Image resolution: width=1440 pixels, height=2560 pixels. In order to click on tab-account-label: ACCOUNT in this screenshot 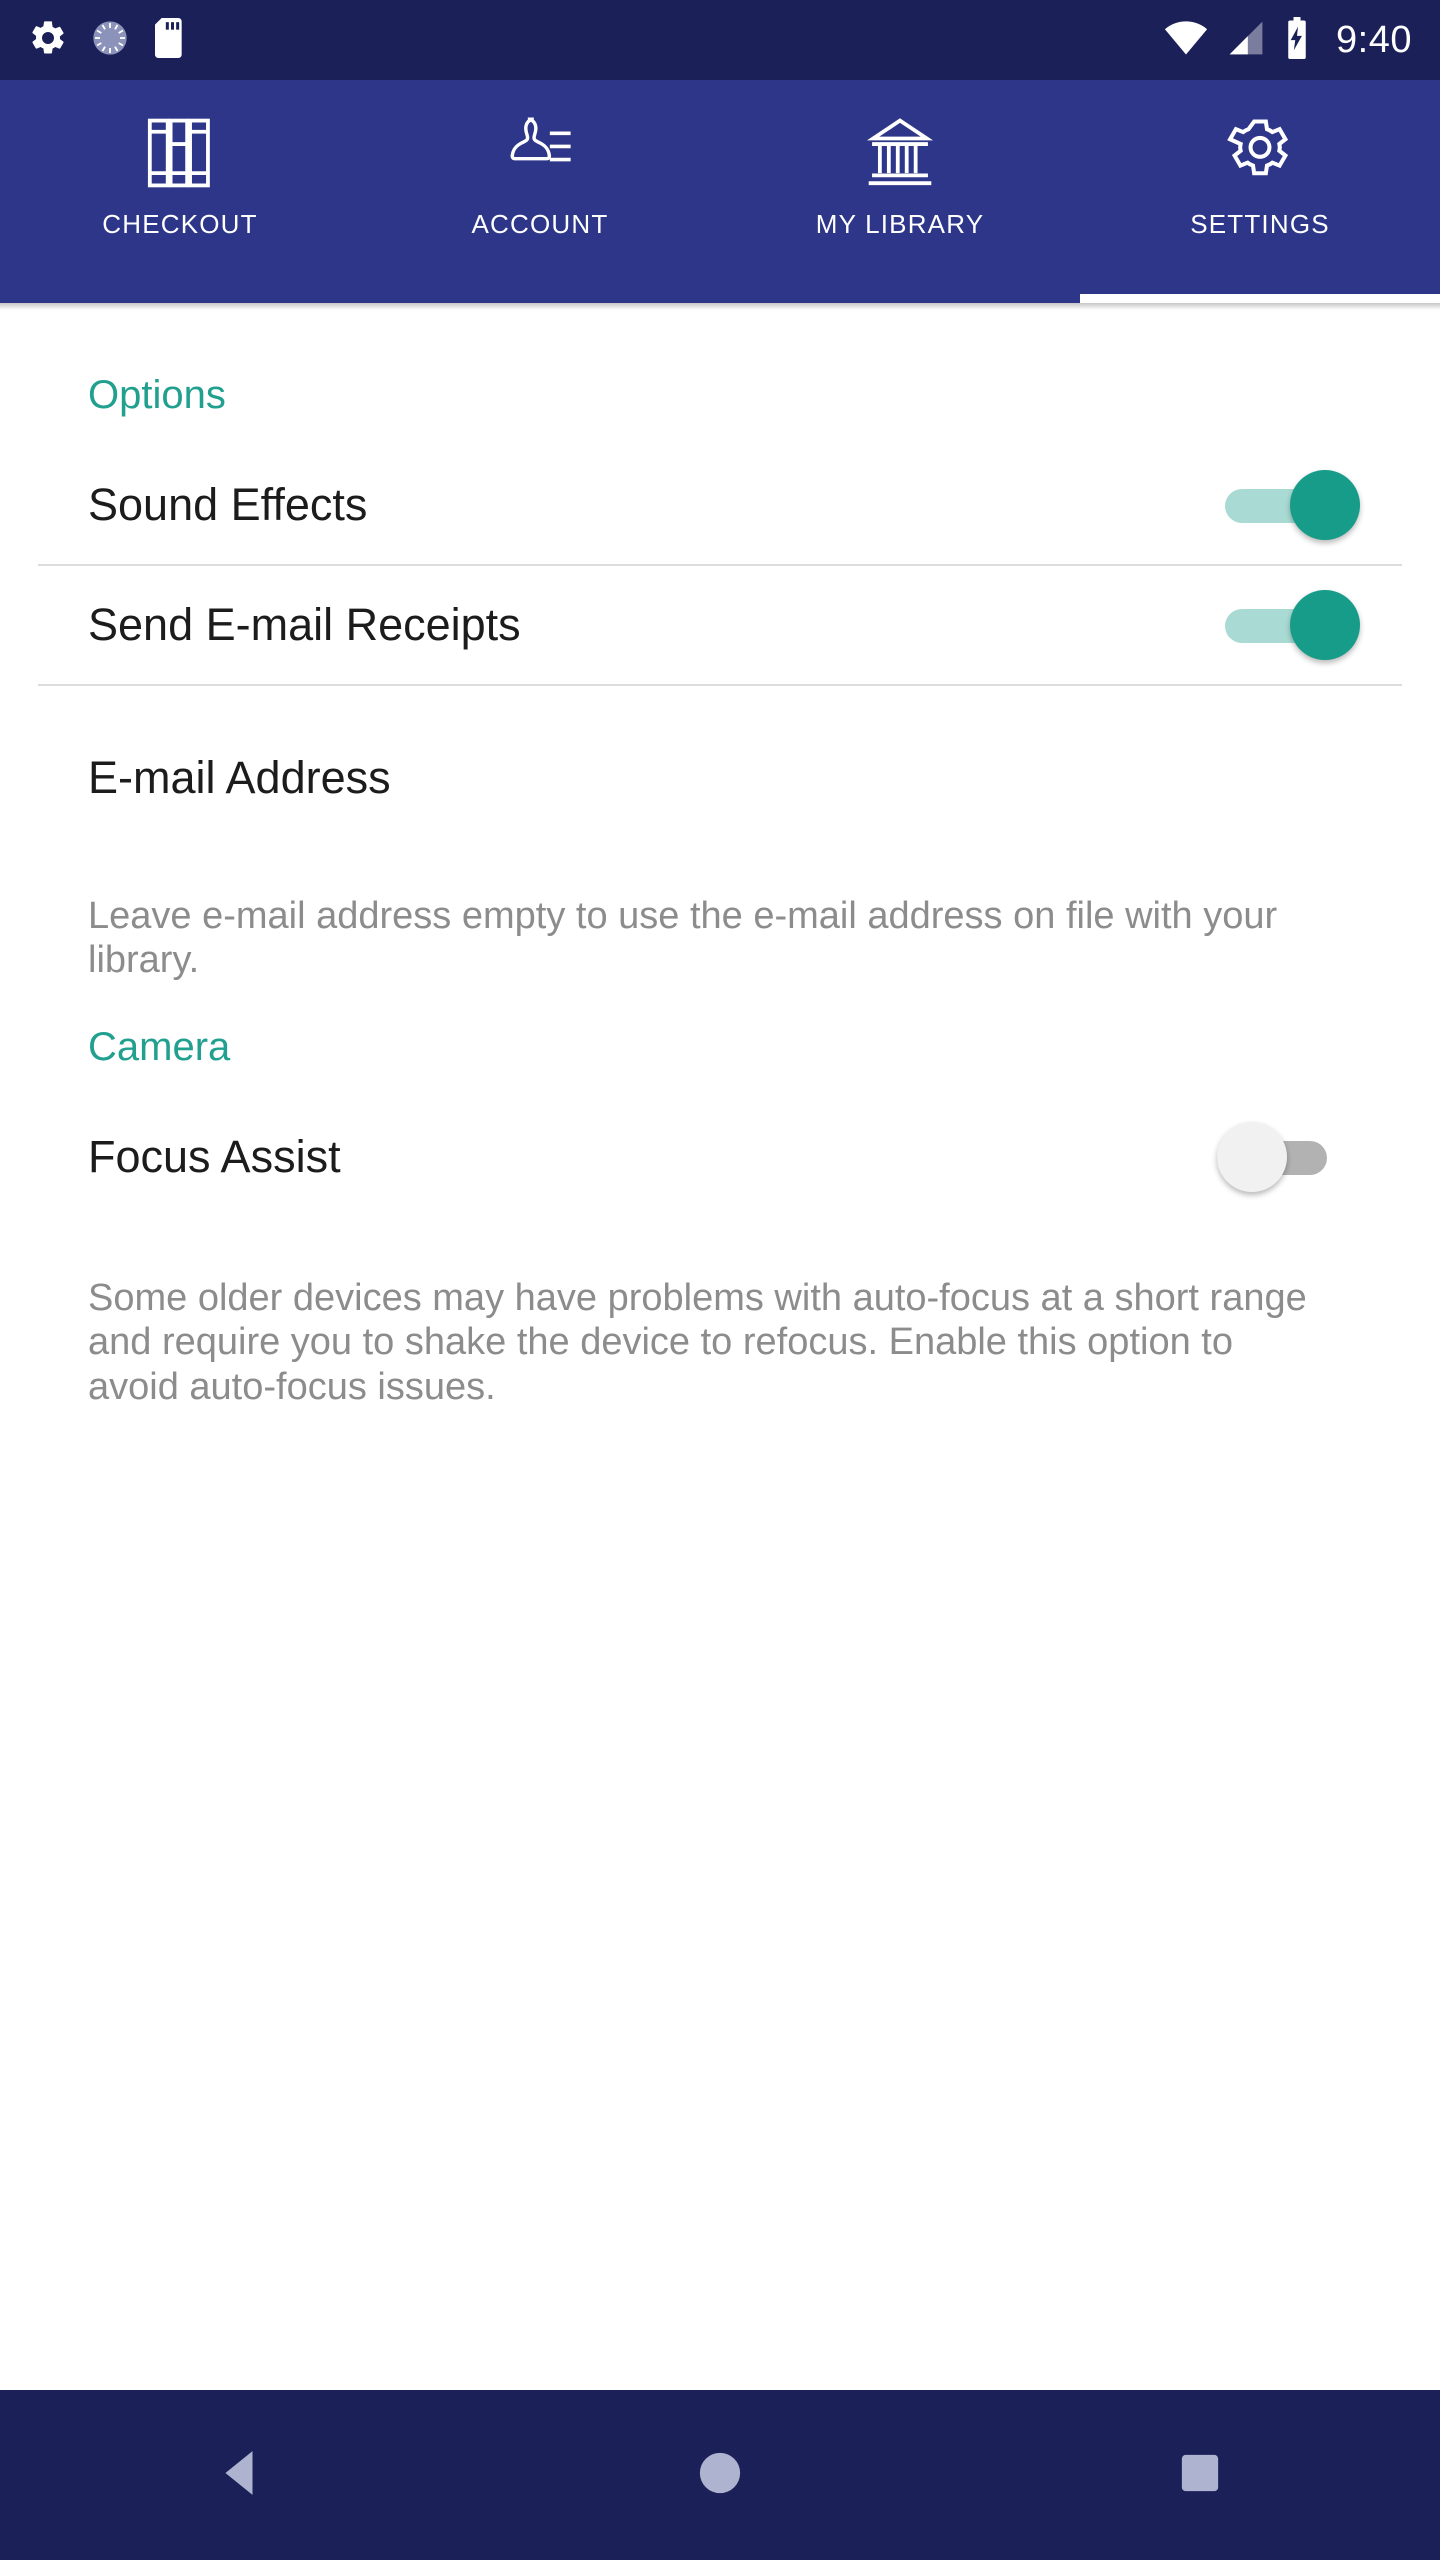, I will do `click(540, 224)`.